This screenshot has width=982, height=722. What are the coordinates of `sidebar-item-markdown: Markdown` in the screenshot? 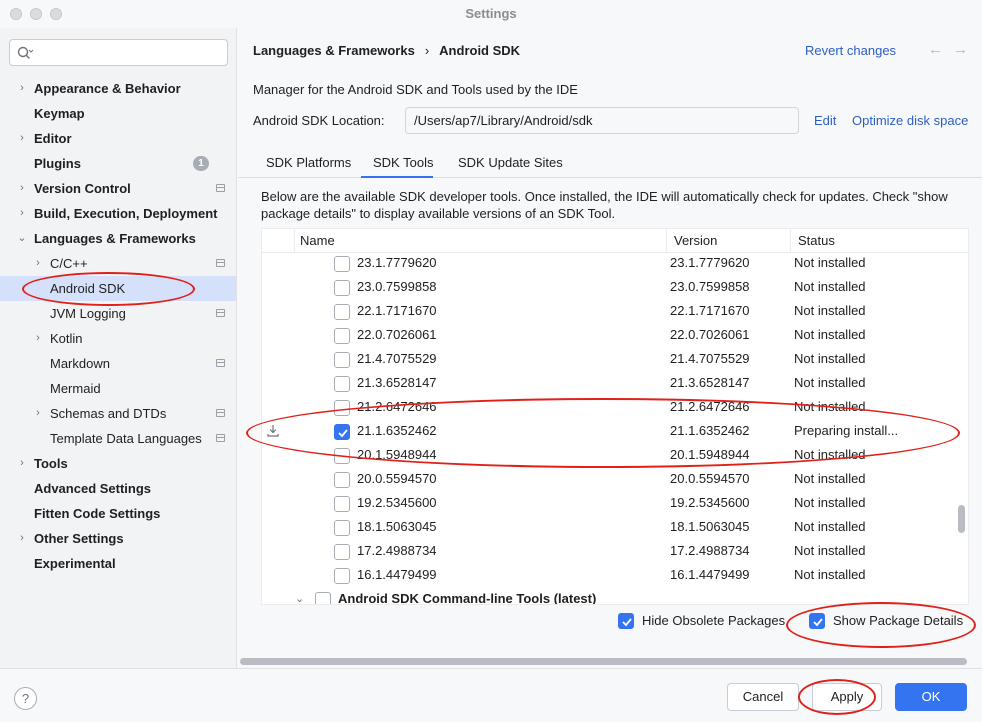 It's located at (118, 363).